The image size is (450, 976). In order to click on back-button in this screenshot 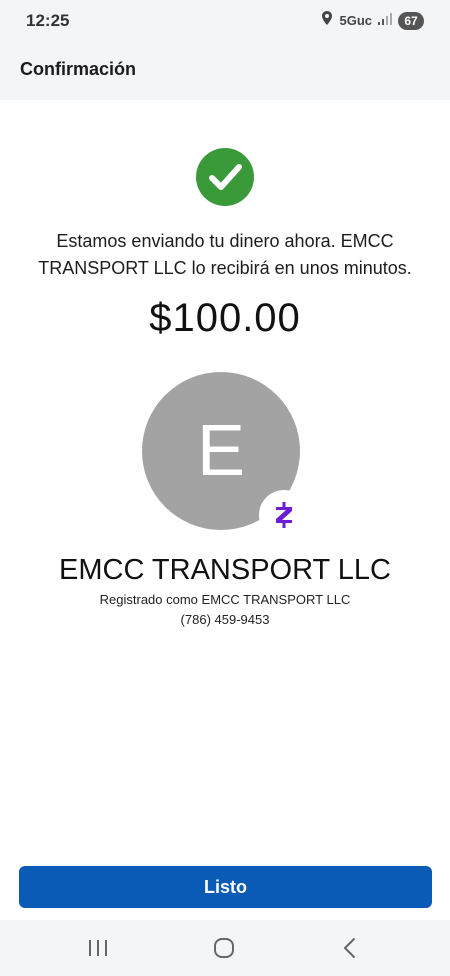, I will do `click(350, 948)`.